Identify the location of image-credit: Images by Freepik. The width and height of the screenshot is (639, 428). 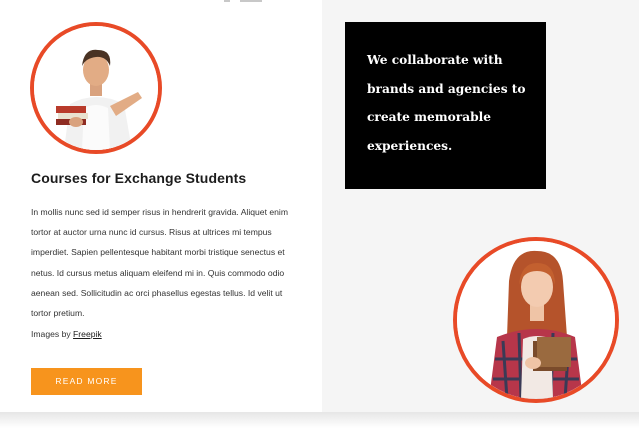
(66, 334).